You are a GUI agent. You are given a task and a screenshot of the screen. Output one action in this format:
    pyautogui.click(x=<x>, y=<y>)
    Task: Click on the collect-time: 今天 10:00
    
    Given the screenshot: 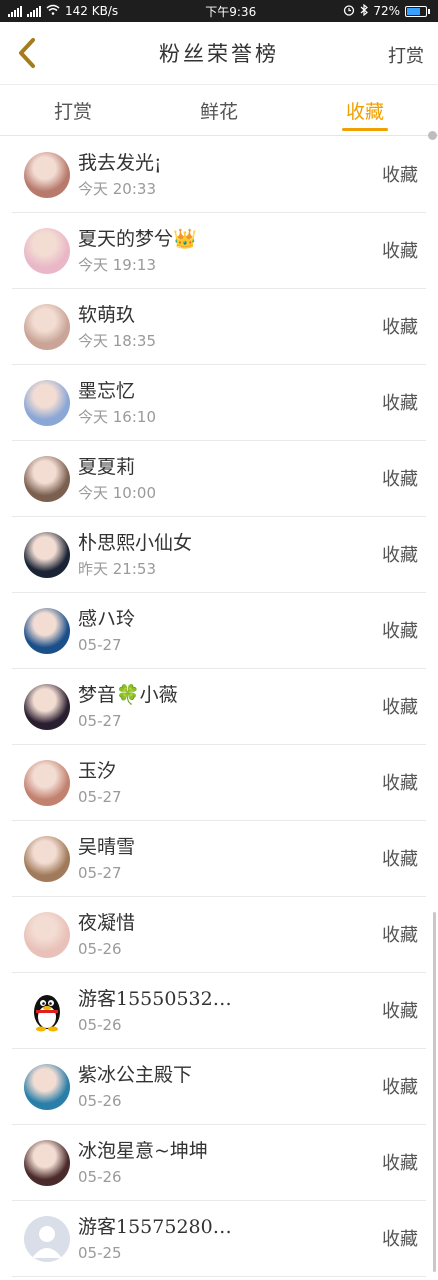 What is the action you would take?
    pyautogui.click(x=117, y=492)
    